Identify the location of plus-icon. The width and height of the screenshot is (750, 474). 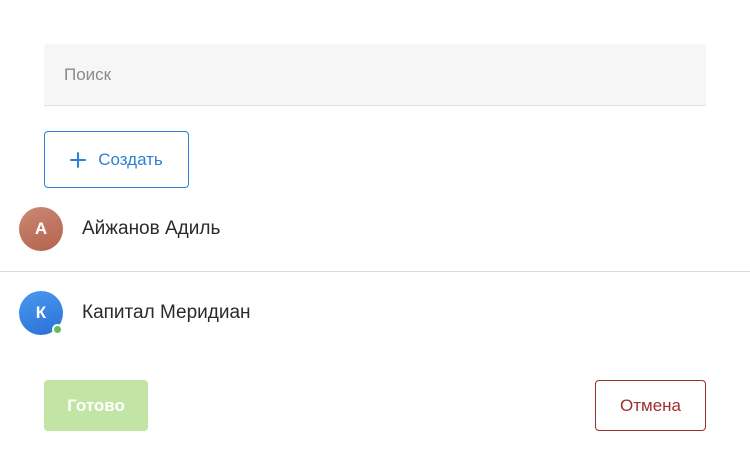
(78, 159).